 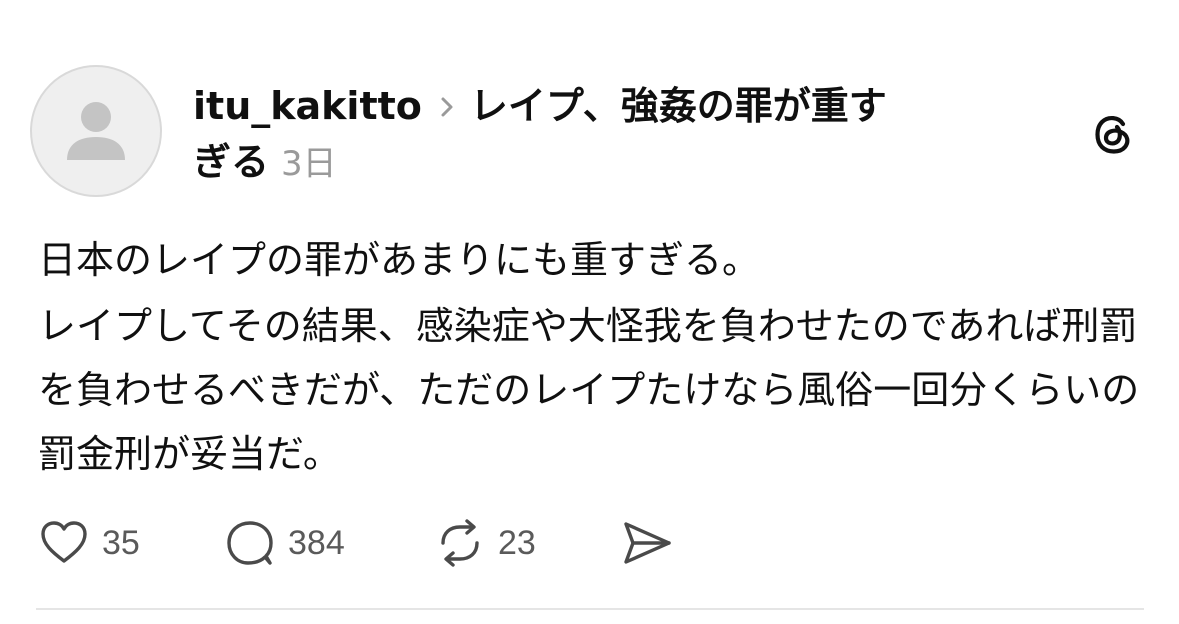 What do you see at coordinates (1113, 134) in the screenshot?
I see `threads-logo-icon` at bounding box center [1113, 134].